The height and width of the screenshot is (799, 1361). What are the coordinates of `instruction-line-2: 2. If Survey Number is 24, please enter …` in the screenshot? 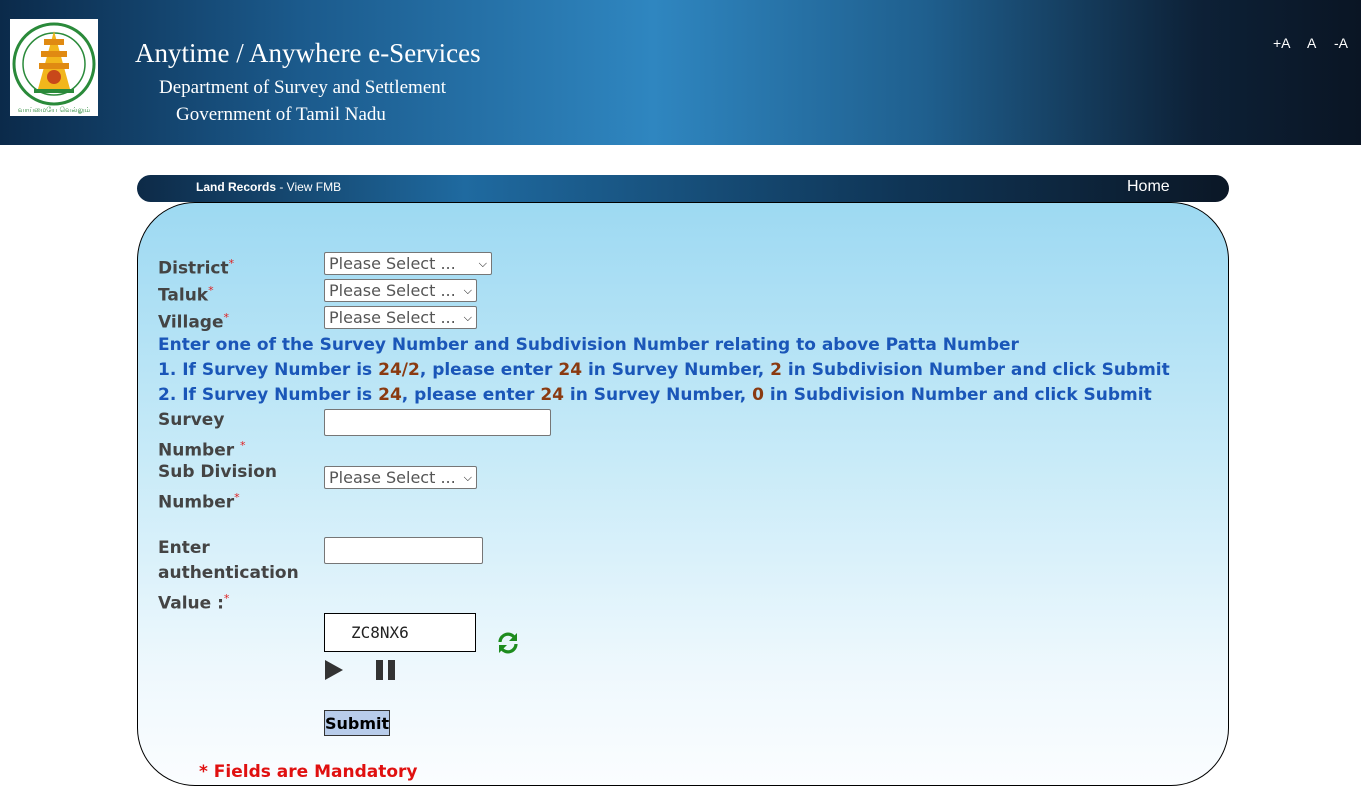 It's located at (655, 395).